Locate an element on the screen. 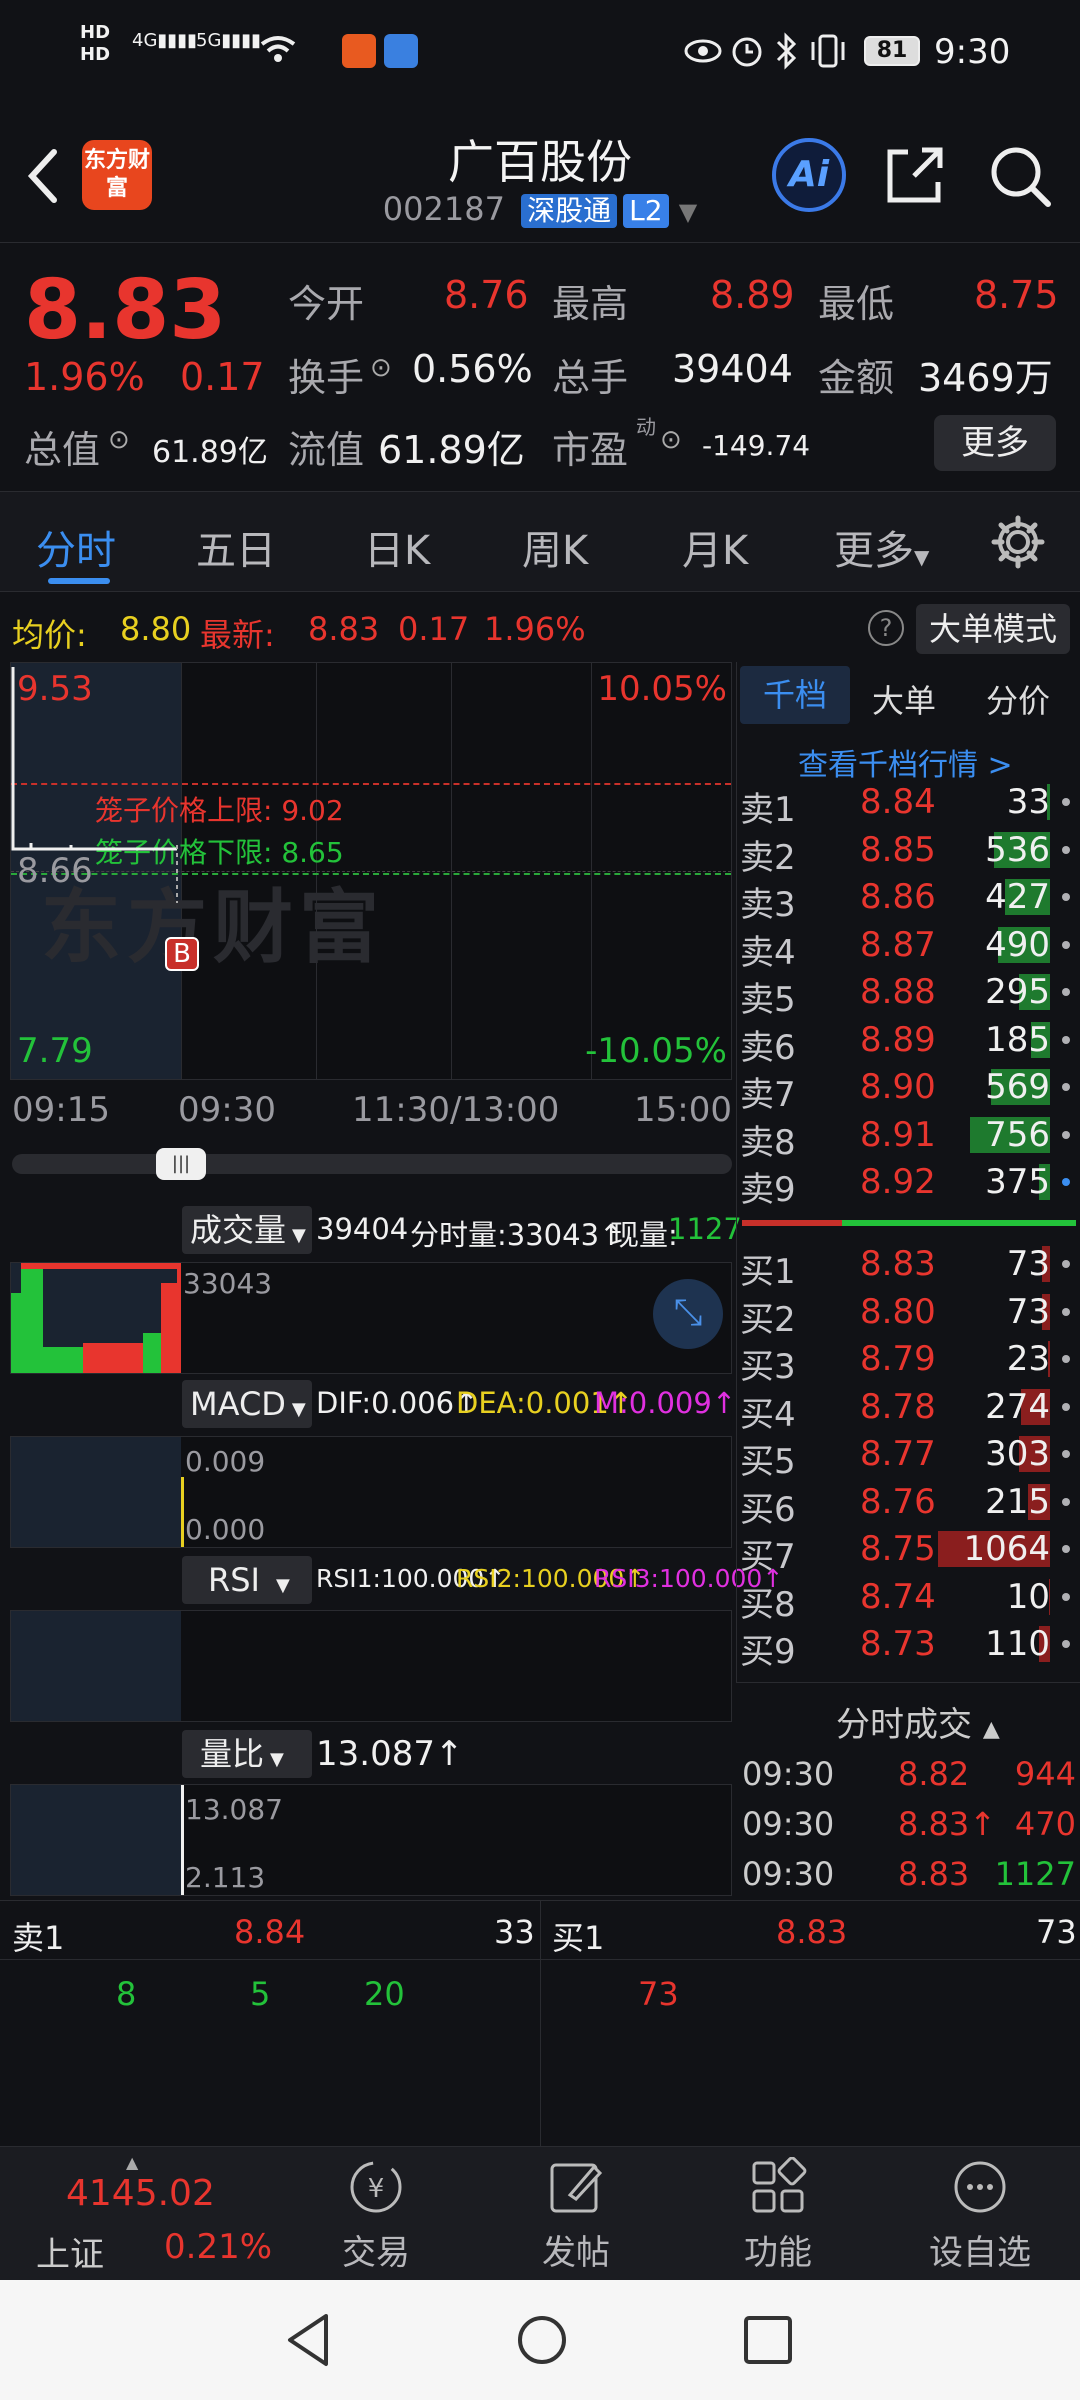 The height and width of the screenshot is (2400, 1080). share-icon is located at coordinates (915, 175).